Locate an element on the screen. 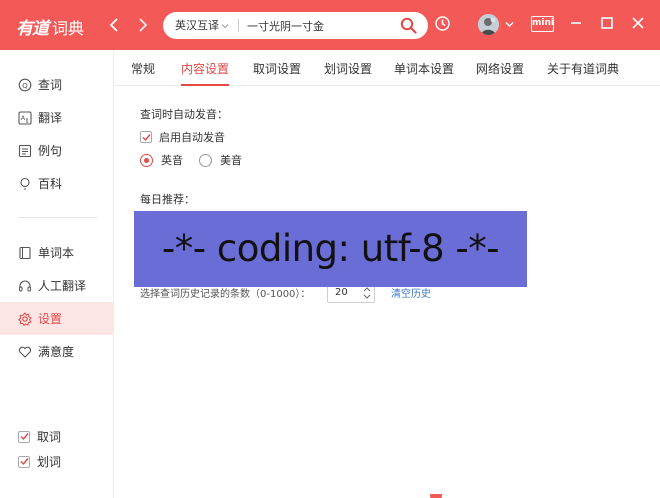  tab-about: 关于有道词典 is located at coordinates (583, 68).